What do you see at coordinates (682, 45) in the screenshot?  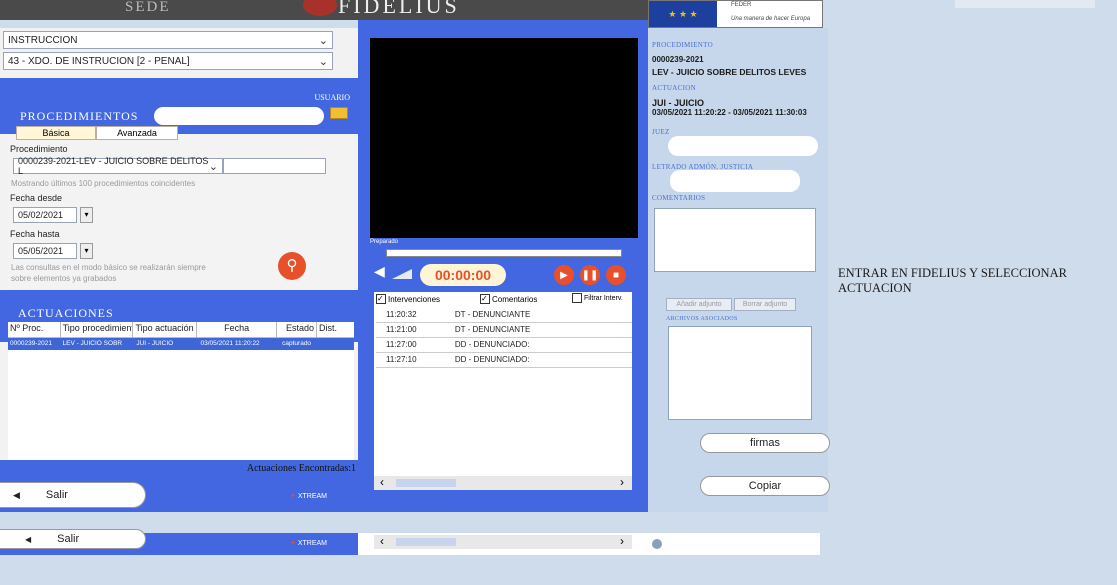 I see `procedimiento-label: PROCEDIMIENTO` at bounding box center [682, 45].